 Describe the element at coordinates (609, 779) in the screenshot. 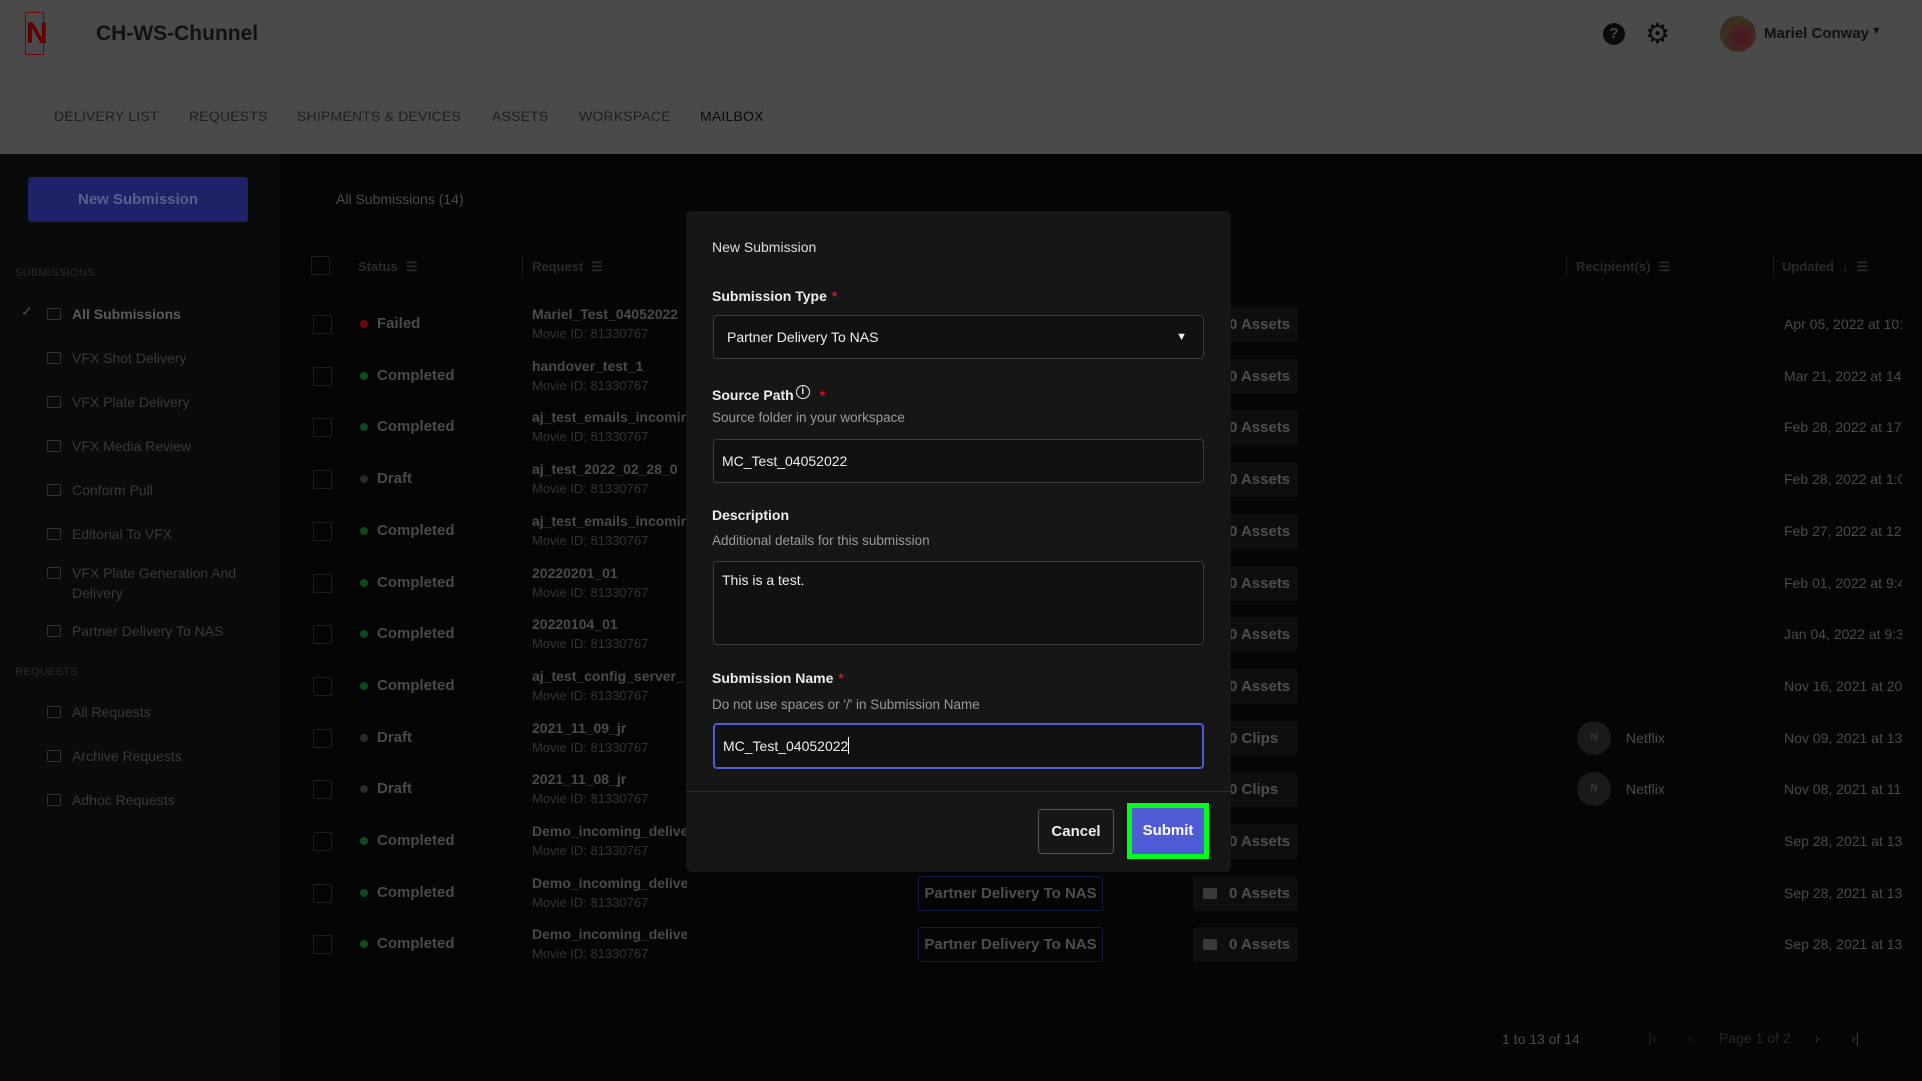

I see `request-name: 2021_11_08_jr` at that location.